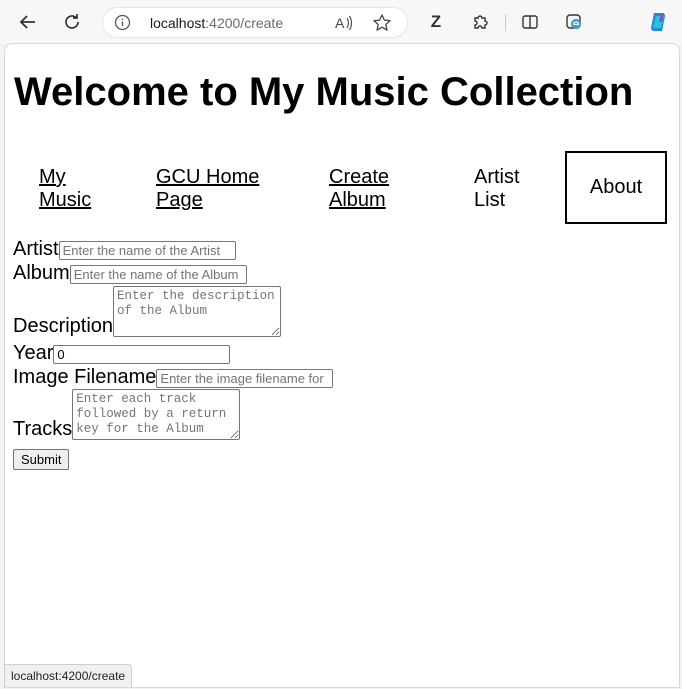  I want to click on image-filename-input, so click(245, 378).